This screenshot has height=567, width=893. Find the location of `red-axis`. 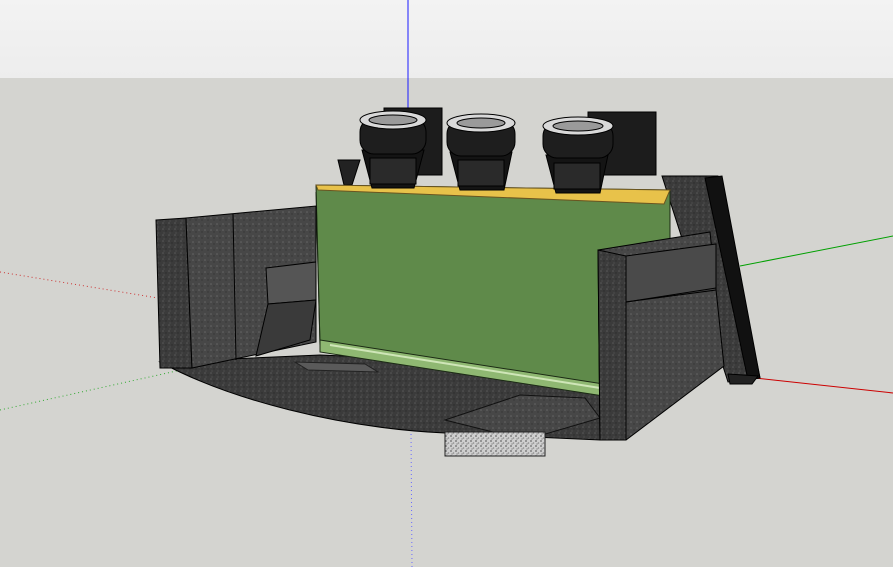

red-axis is located at coordinates (823, 385).